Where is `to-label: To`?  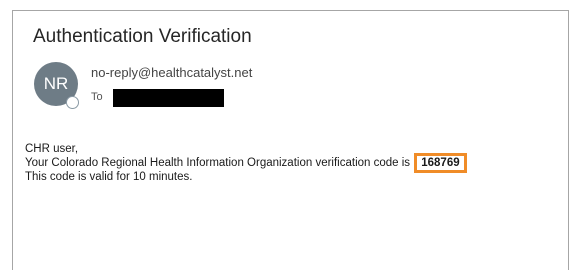
to-label: To is located at coordinates (97, 97).